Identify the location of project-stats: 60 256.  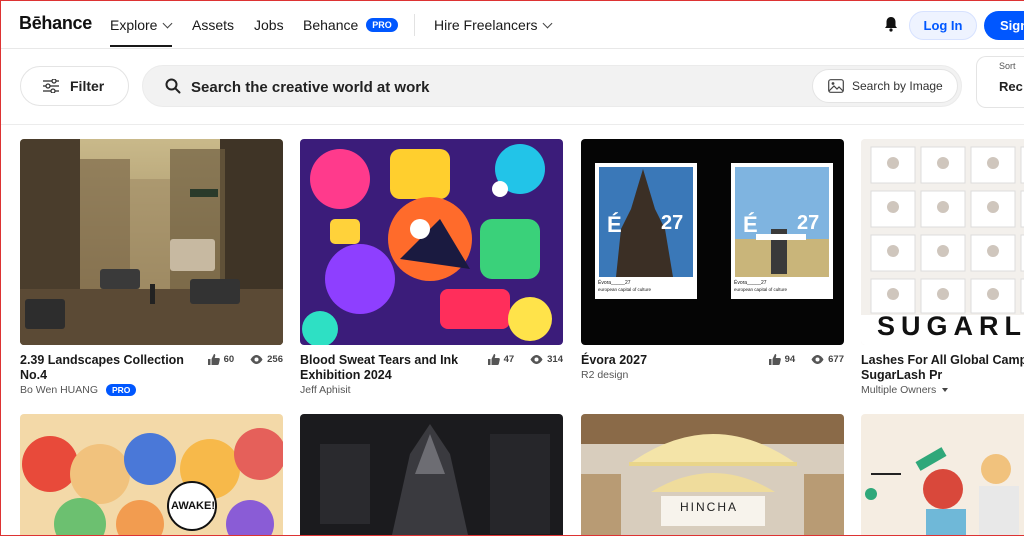
(245, 359).